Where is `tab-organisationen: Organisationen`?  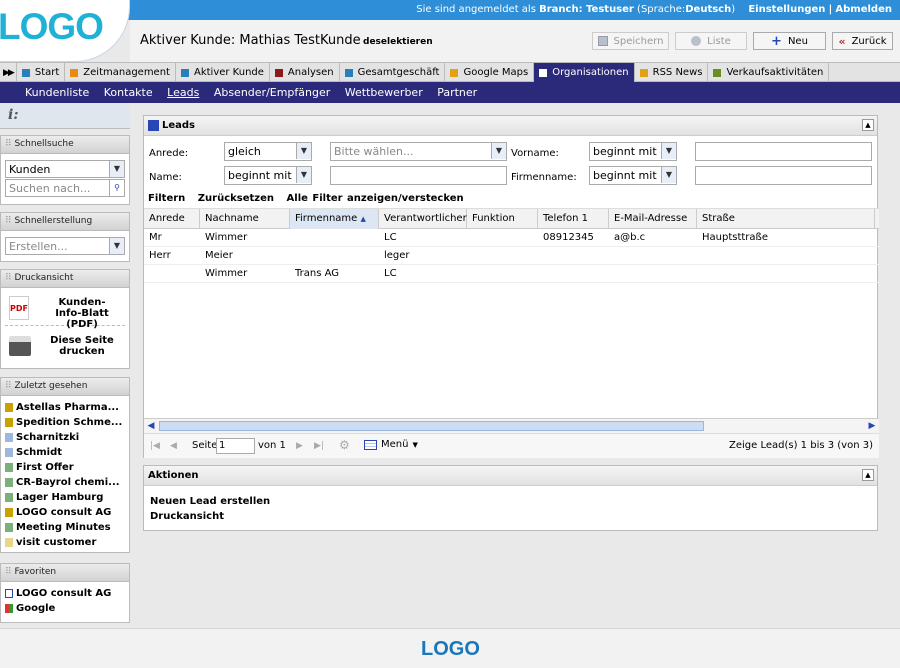 tab-organisationen: Organisationen is located at coordinates (584, 72).